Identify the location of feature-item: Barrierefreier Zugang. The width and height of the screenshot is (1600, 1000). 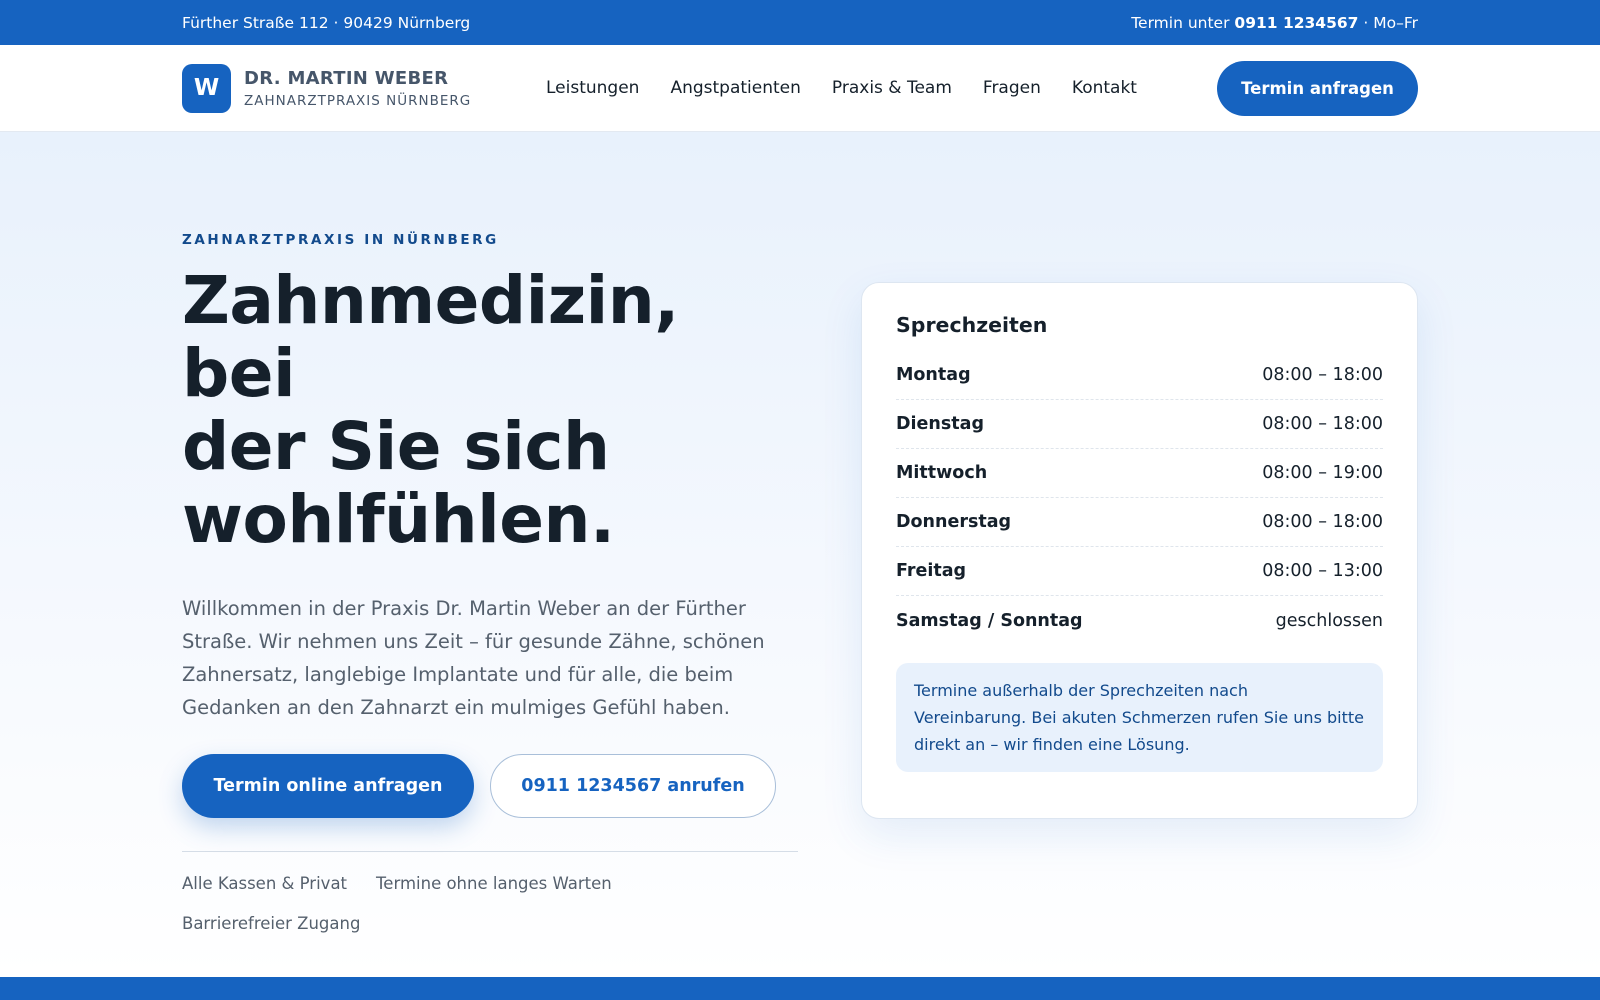
(271, 923).